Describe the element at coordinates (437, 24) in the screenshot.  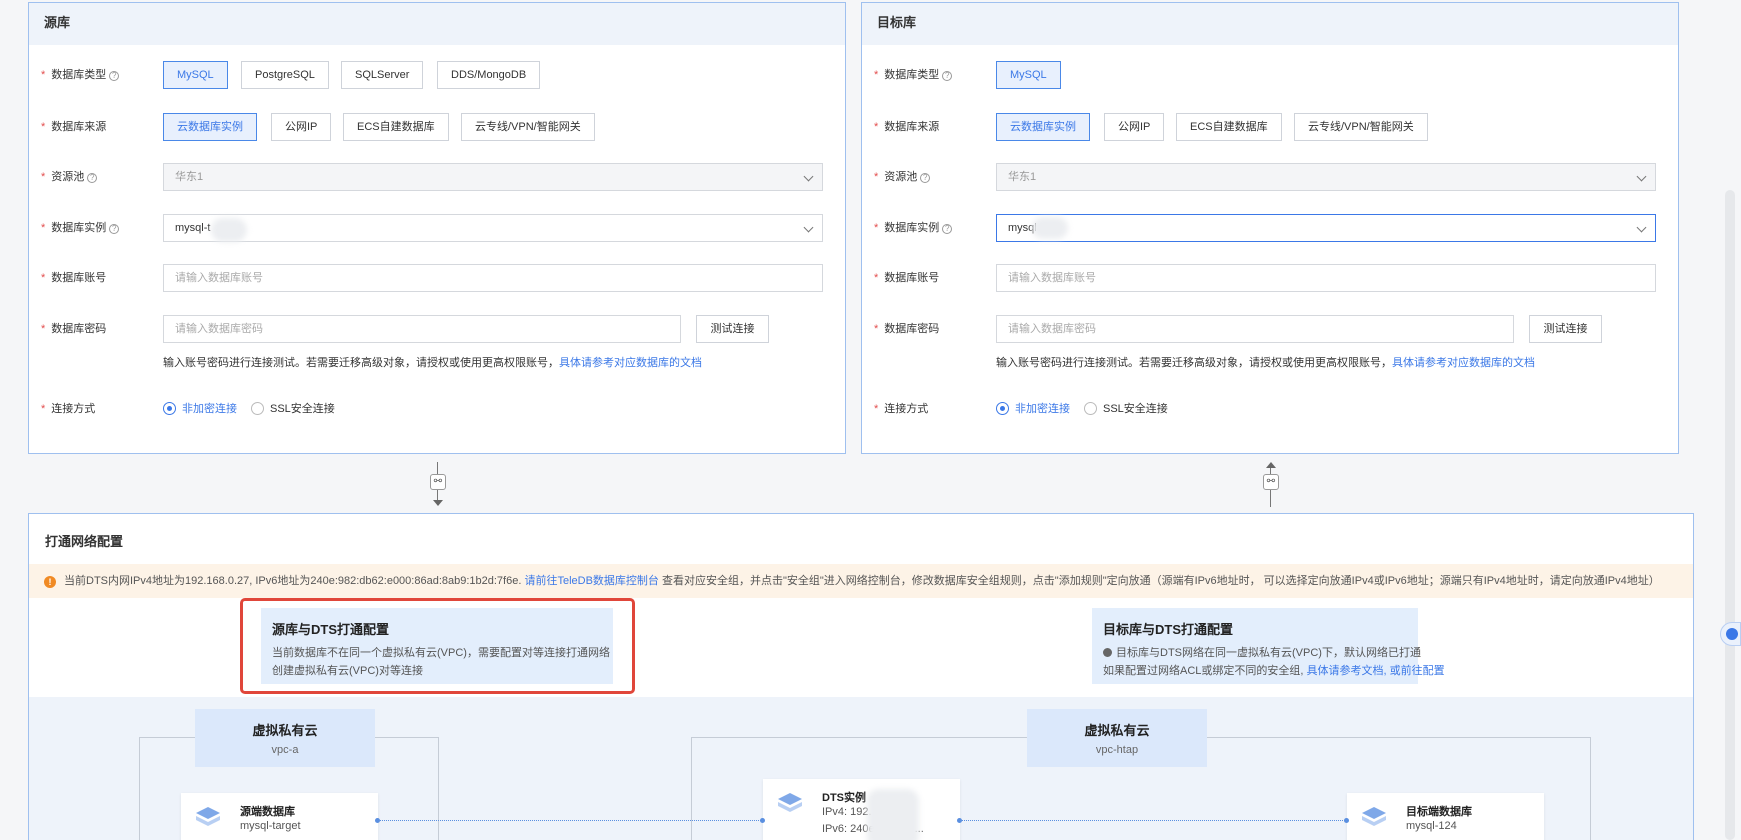
I see `source-panel-title: 源库` at that location.